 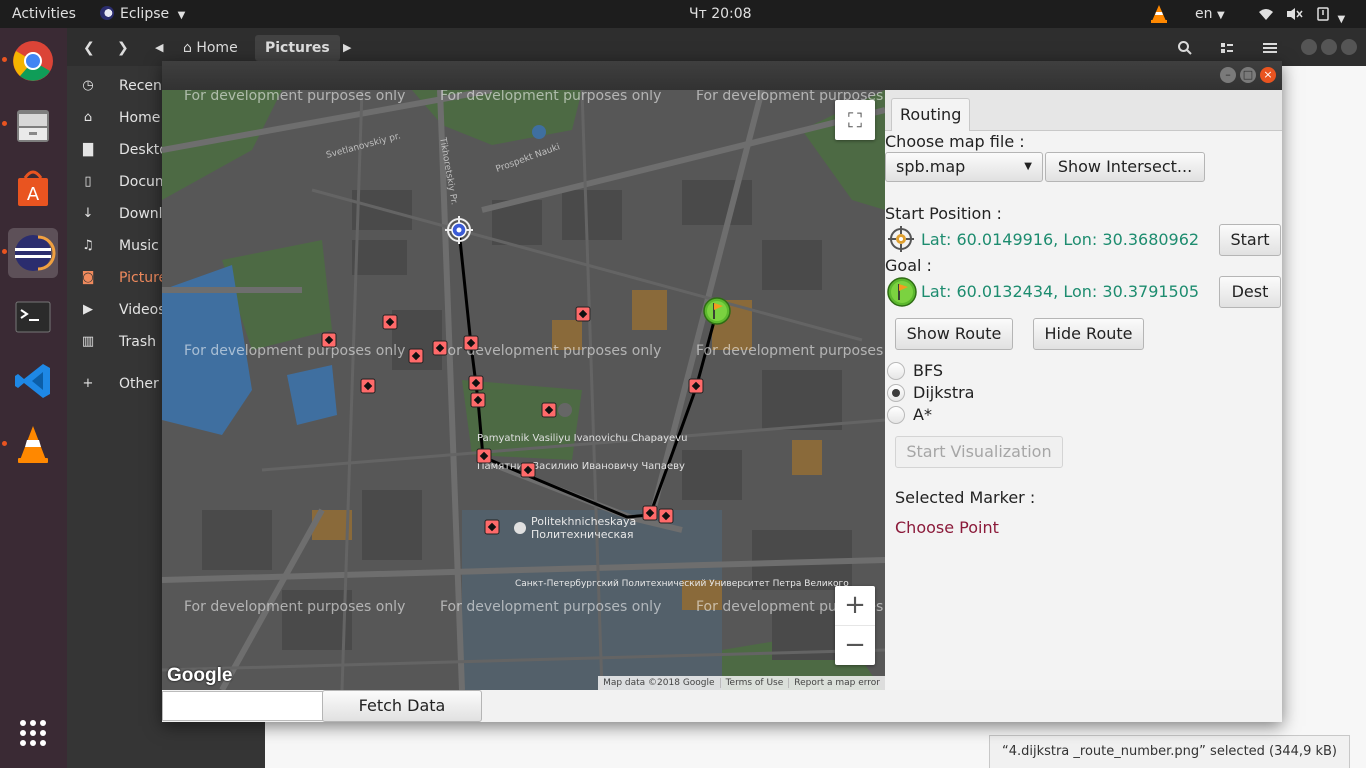 What do you see at coordinates (722, 706) in the screenshot?
I see `bottom-bar: Fetch Data` at bounding box center [722, 706].